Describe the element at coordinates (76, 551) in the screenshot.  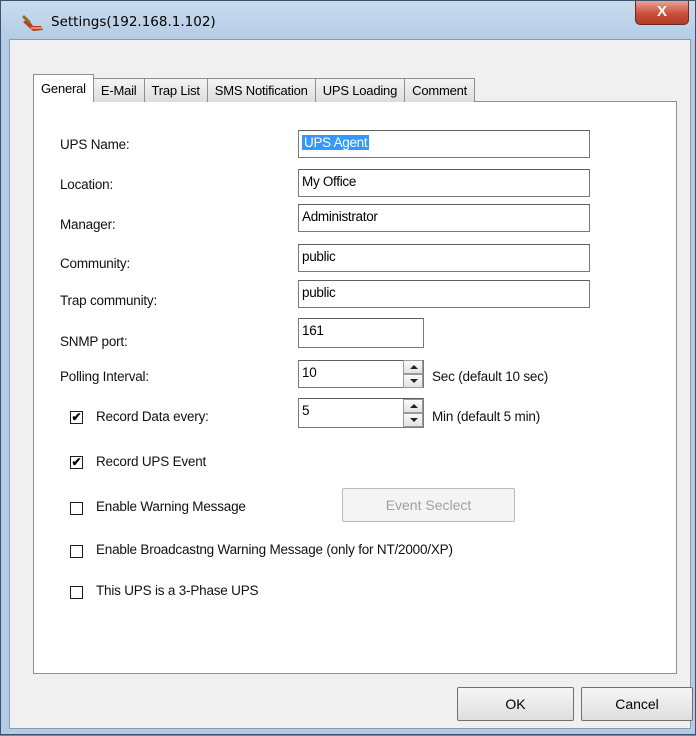
I see `enable-broadcast-checkbox` at that location.